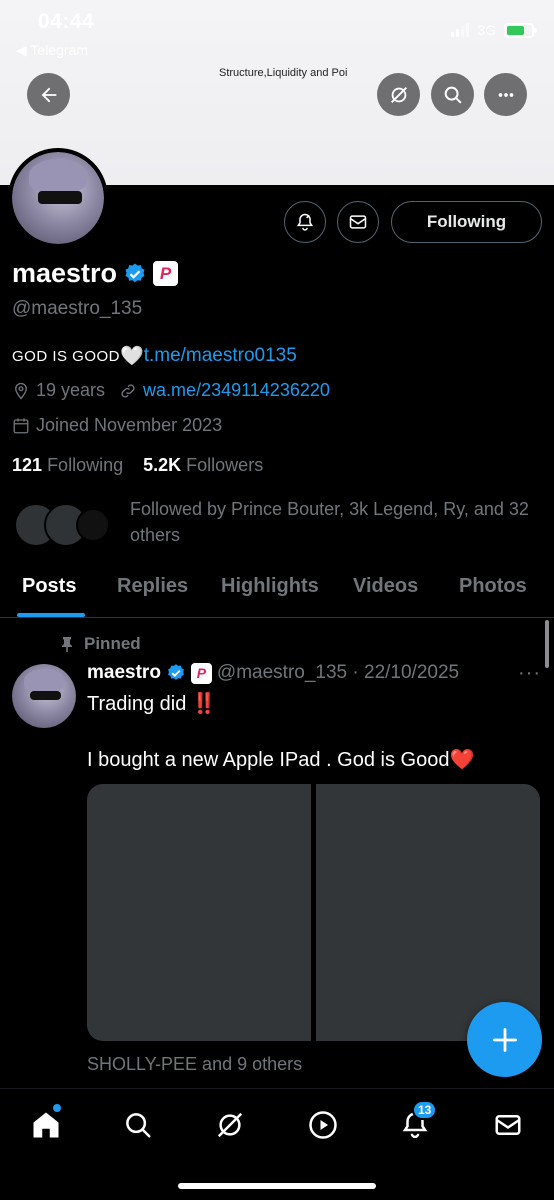 This screenshot has width=554, height=1200. Describe the element at coordinates (66, 356) in the screenshot. I see `bio-text: GOD IS GOOD` at that location.